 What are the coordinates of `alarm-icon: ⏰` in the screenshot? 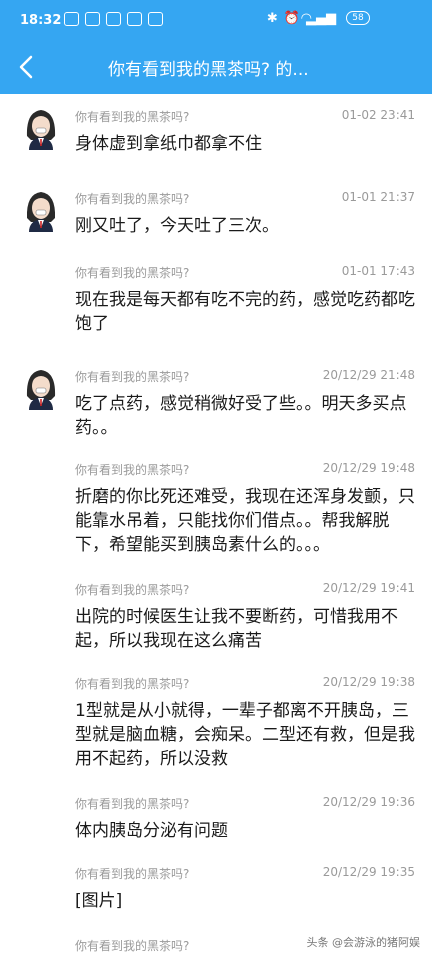 It's located at (291, 18).